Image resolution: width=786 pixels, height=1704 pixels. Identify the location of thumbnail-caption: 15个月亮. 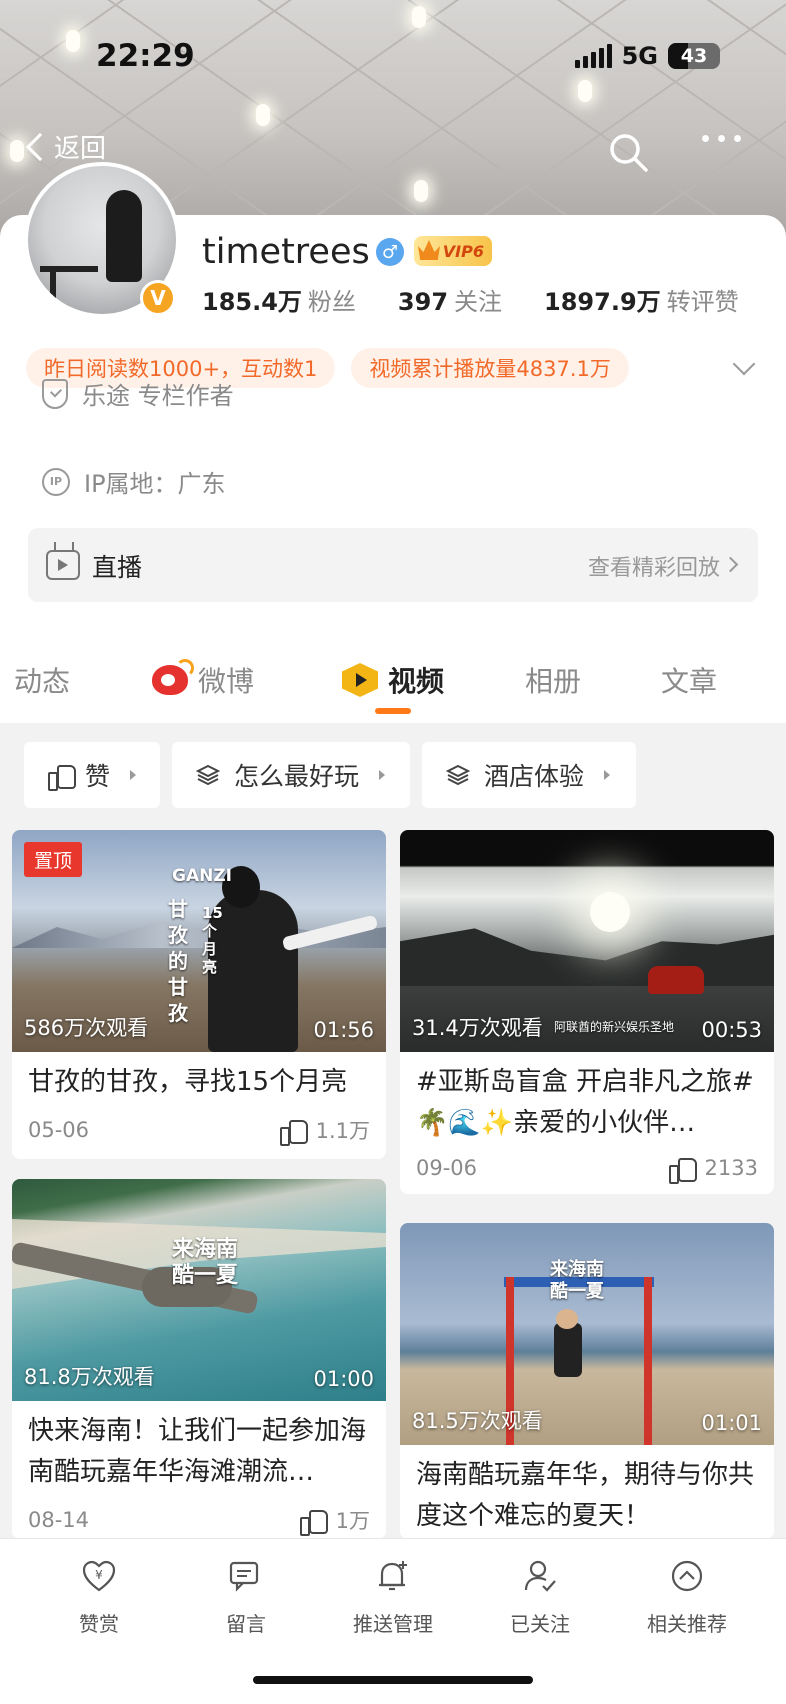
(212, 940).